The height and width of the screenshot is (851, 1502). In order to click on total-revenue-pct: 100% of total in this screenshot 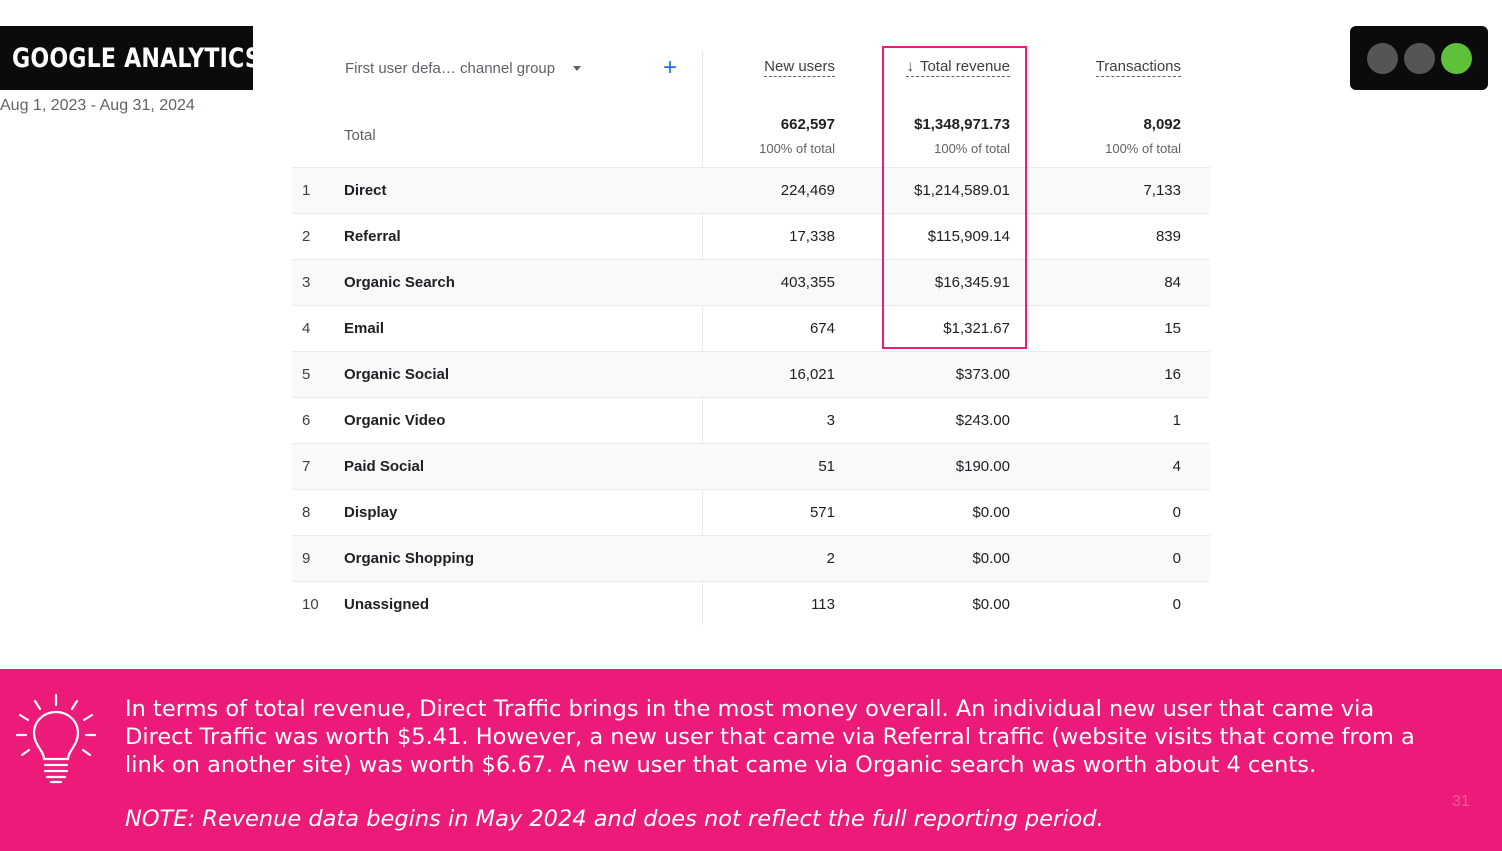, I will do `click(972, 148)`.